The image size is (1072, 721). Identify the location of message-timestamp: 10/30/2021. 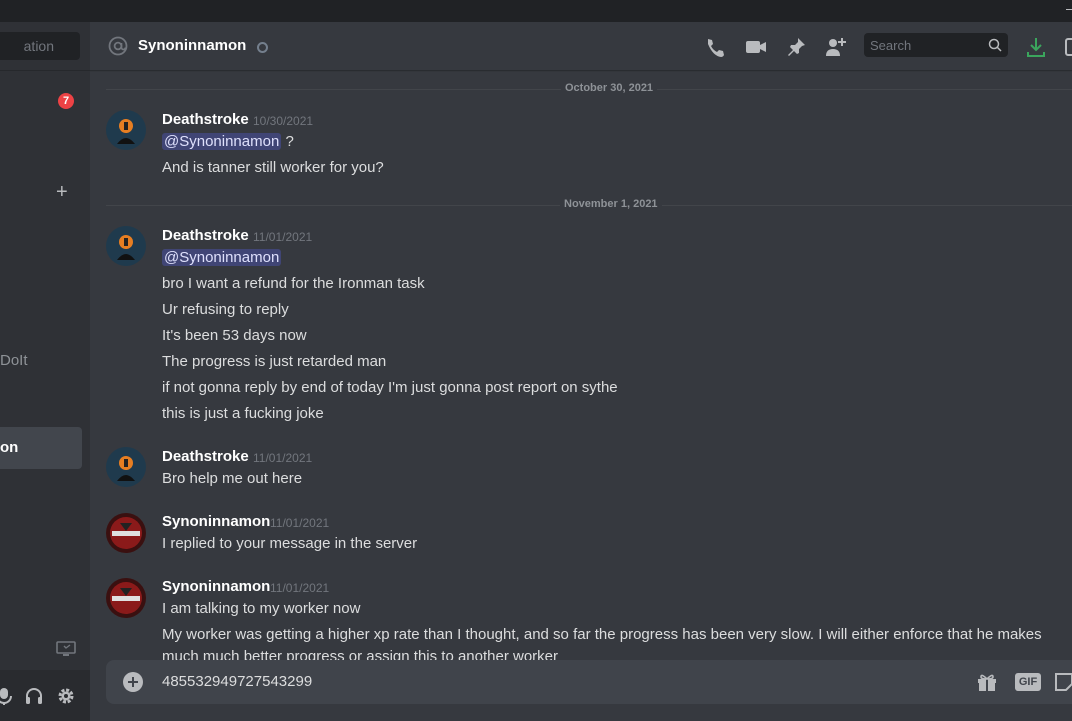
(283, 121).